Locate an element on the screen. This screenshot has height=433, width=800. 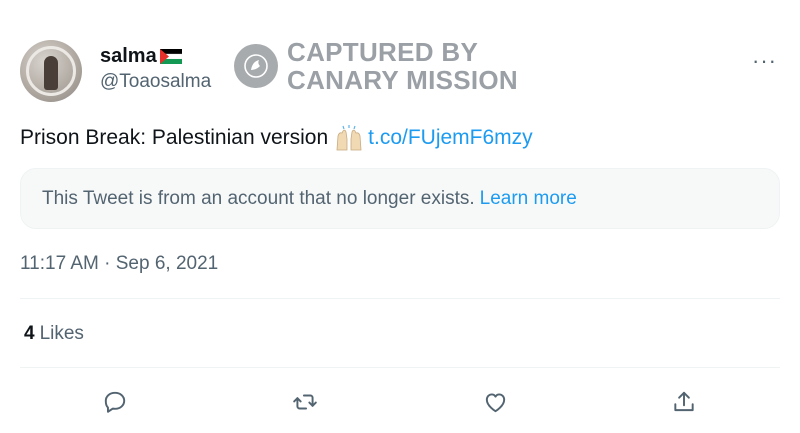
watermark: CAPTURED BY CANARY MISSION is located at coordinates (376, 66).